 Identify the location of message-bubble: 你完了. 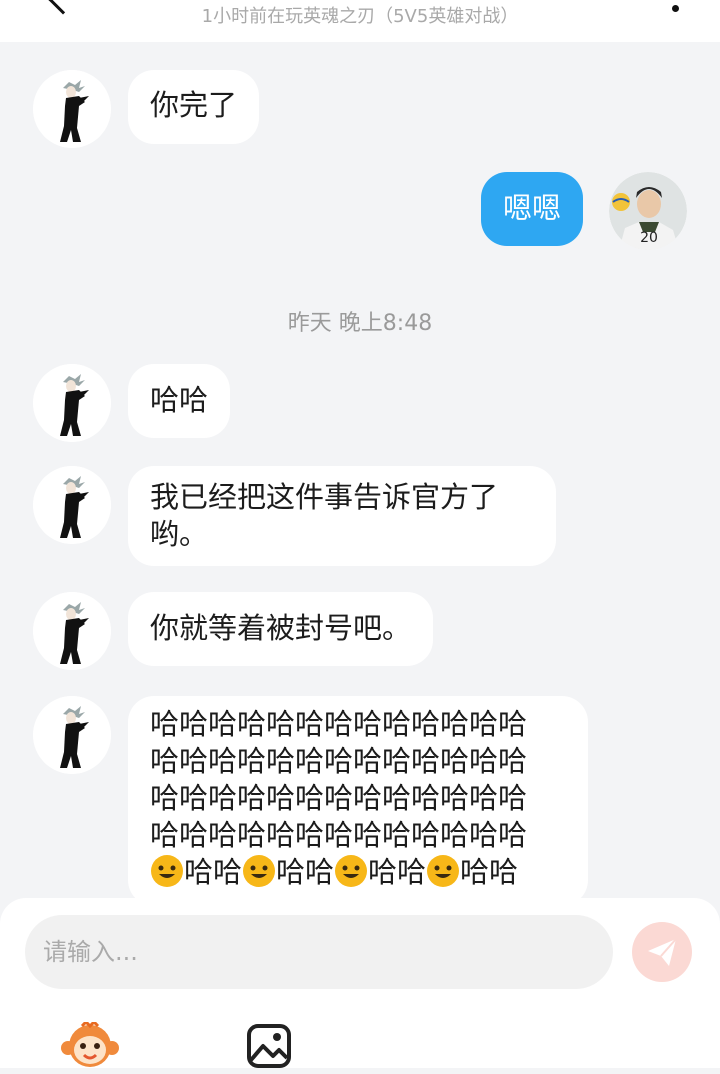
(194, 107).